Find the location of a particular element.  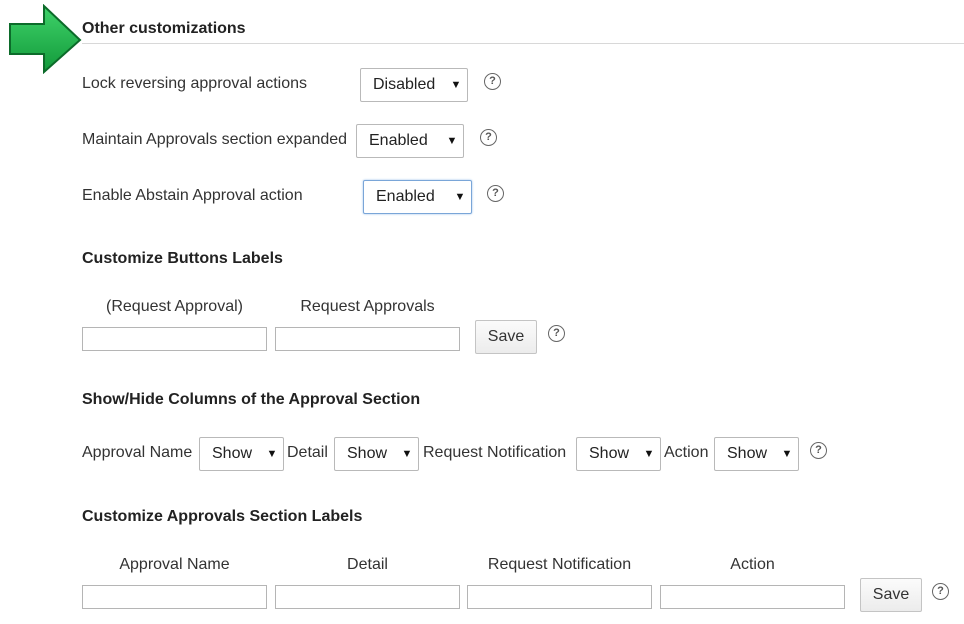

request-notification-field-label: Request Notification is located at coordinates (559, 564).